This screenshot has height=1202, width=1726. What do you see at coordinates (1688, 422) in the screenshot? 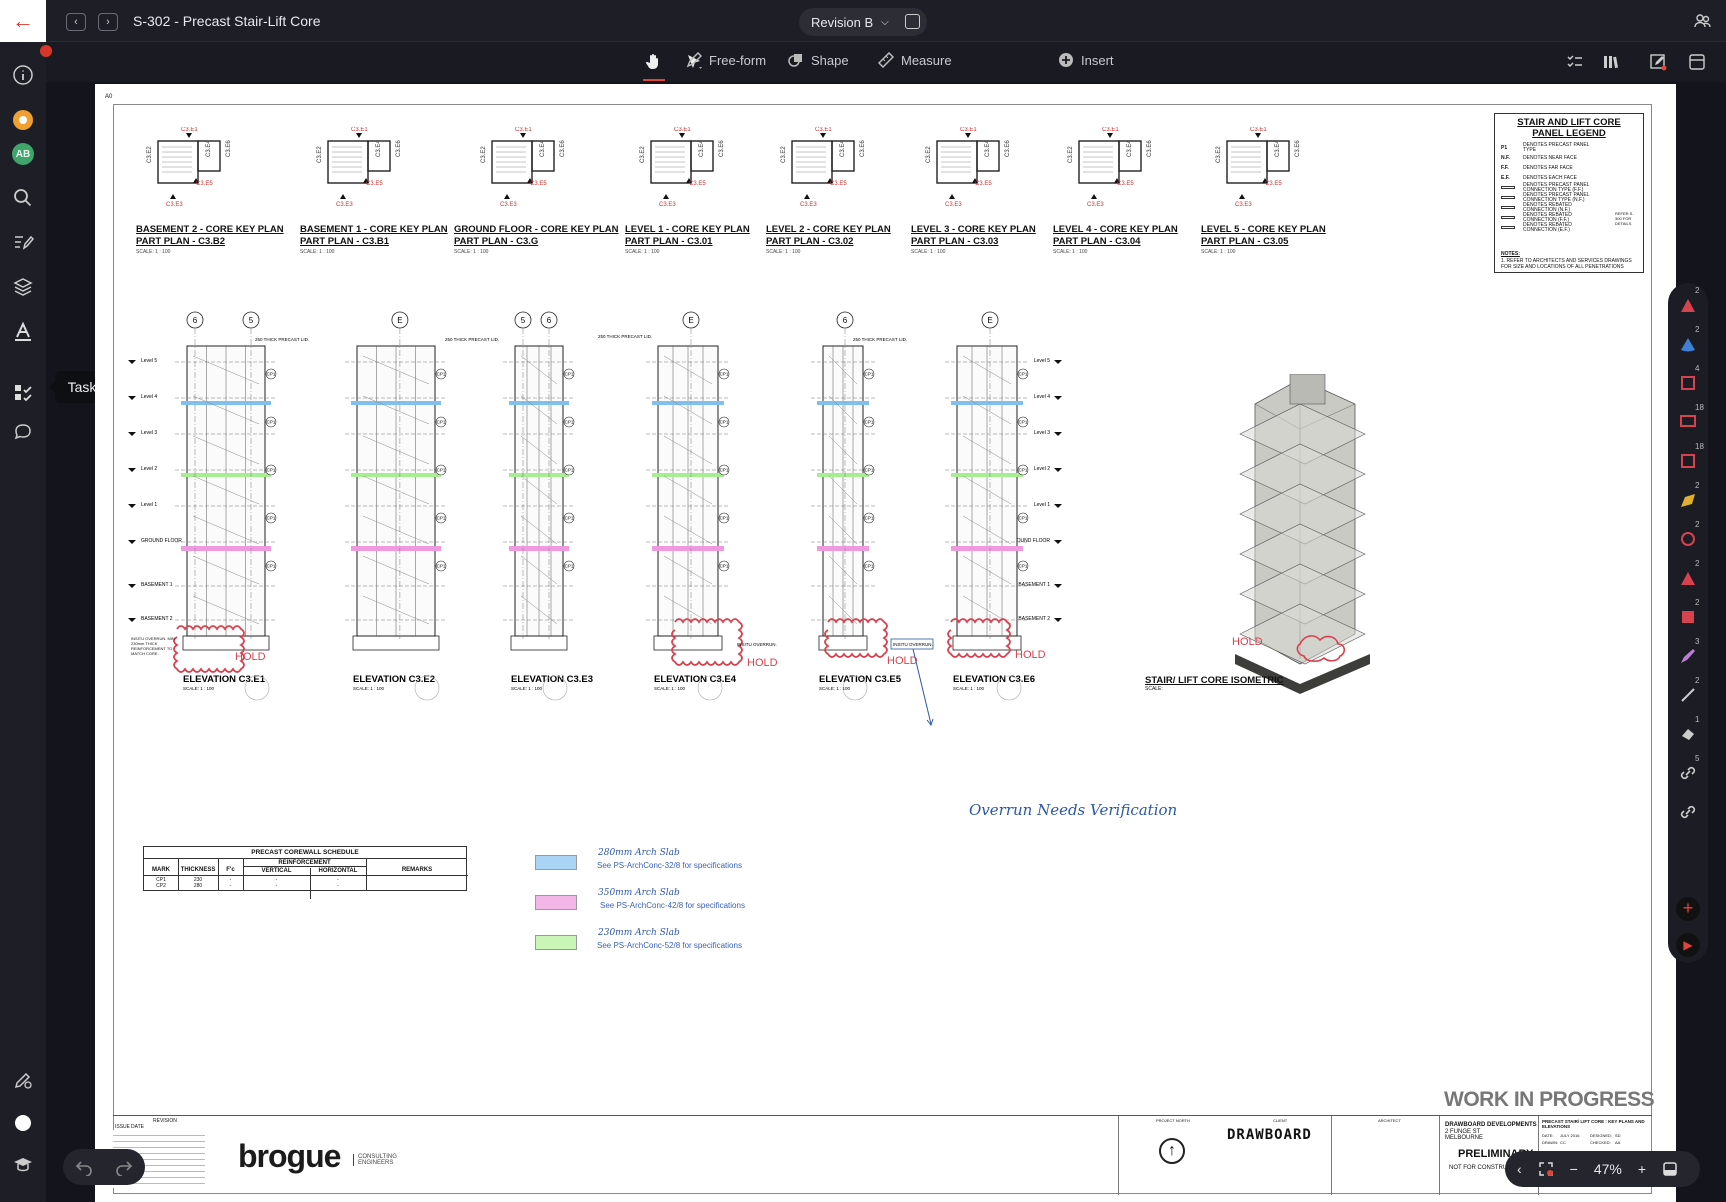
I see `callout-icon` at bounding box center [1688, 422].